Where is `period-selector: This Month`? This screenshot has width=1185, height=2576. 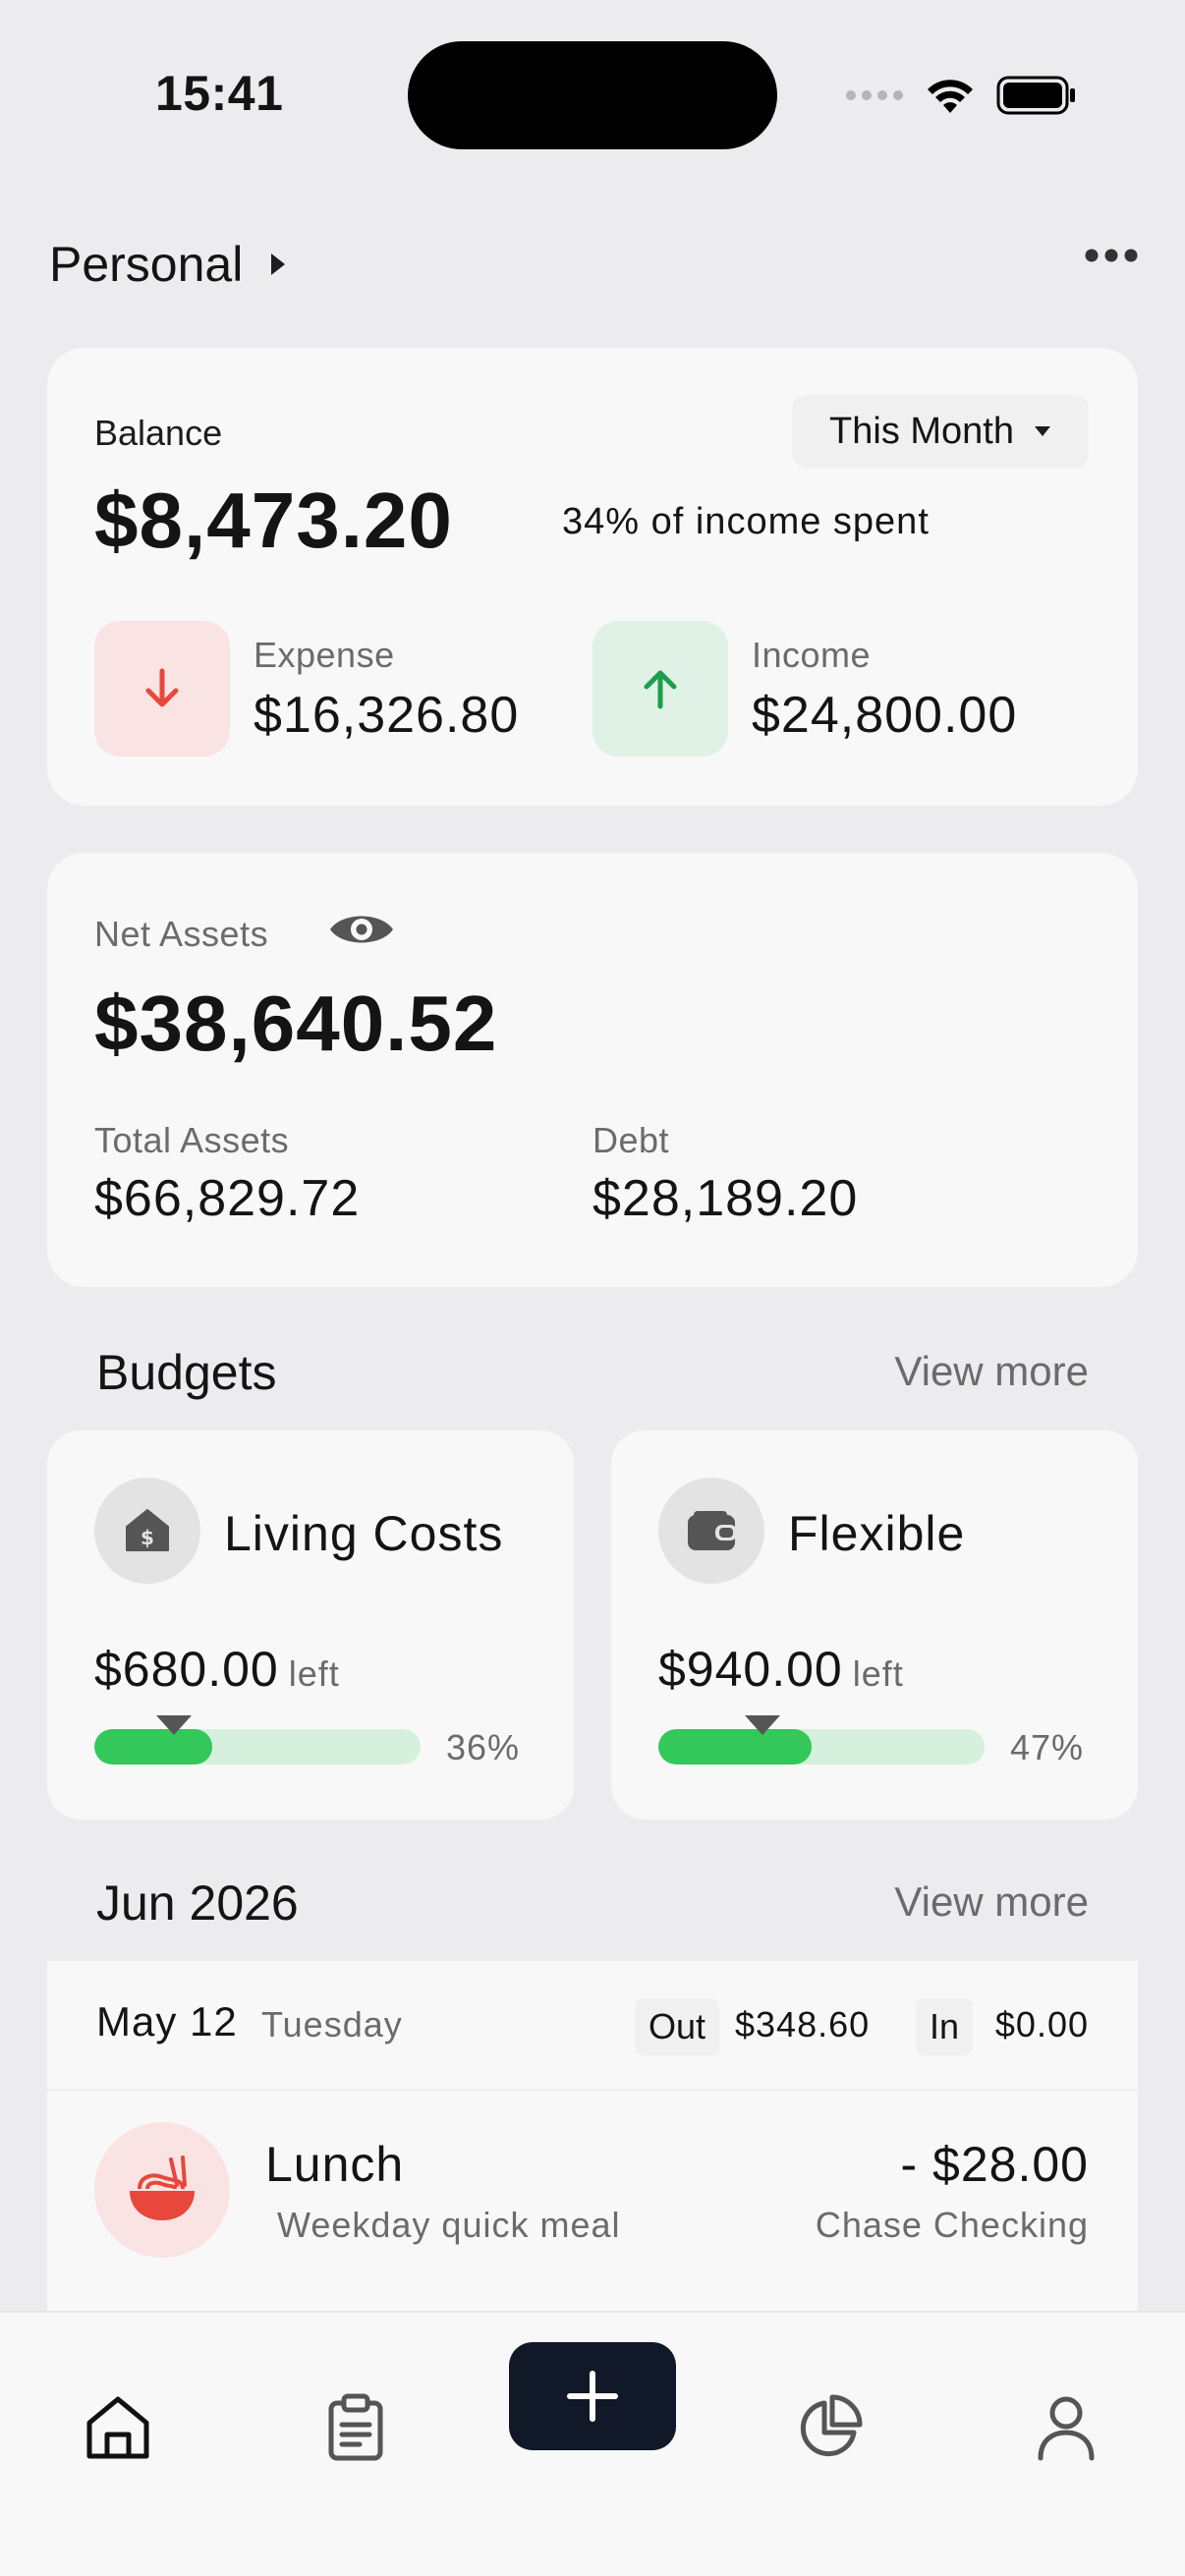
period-selector: This Month is located at coordinates (941, 431).